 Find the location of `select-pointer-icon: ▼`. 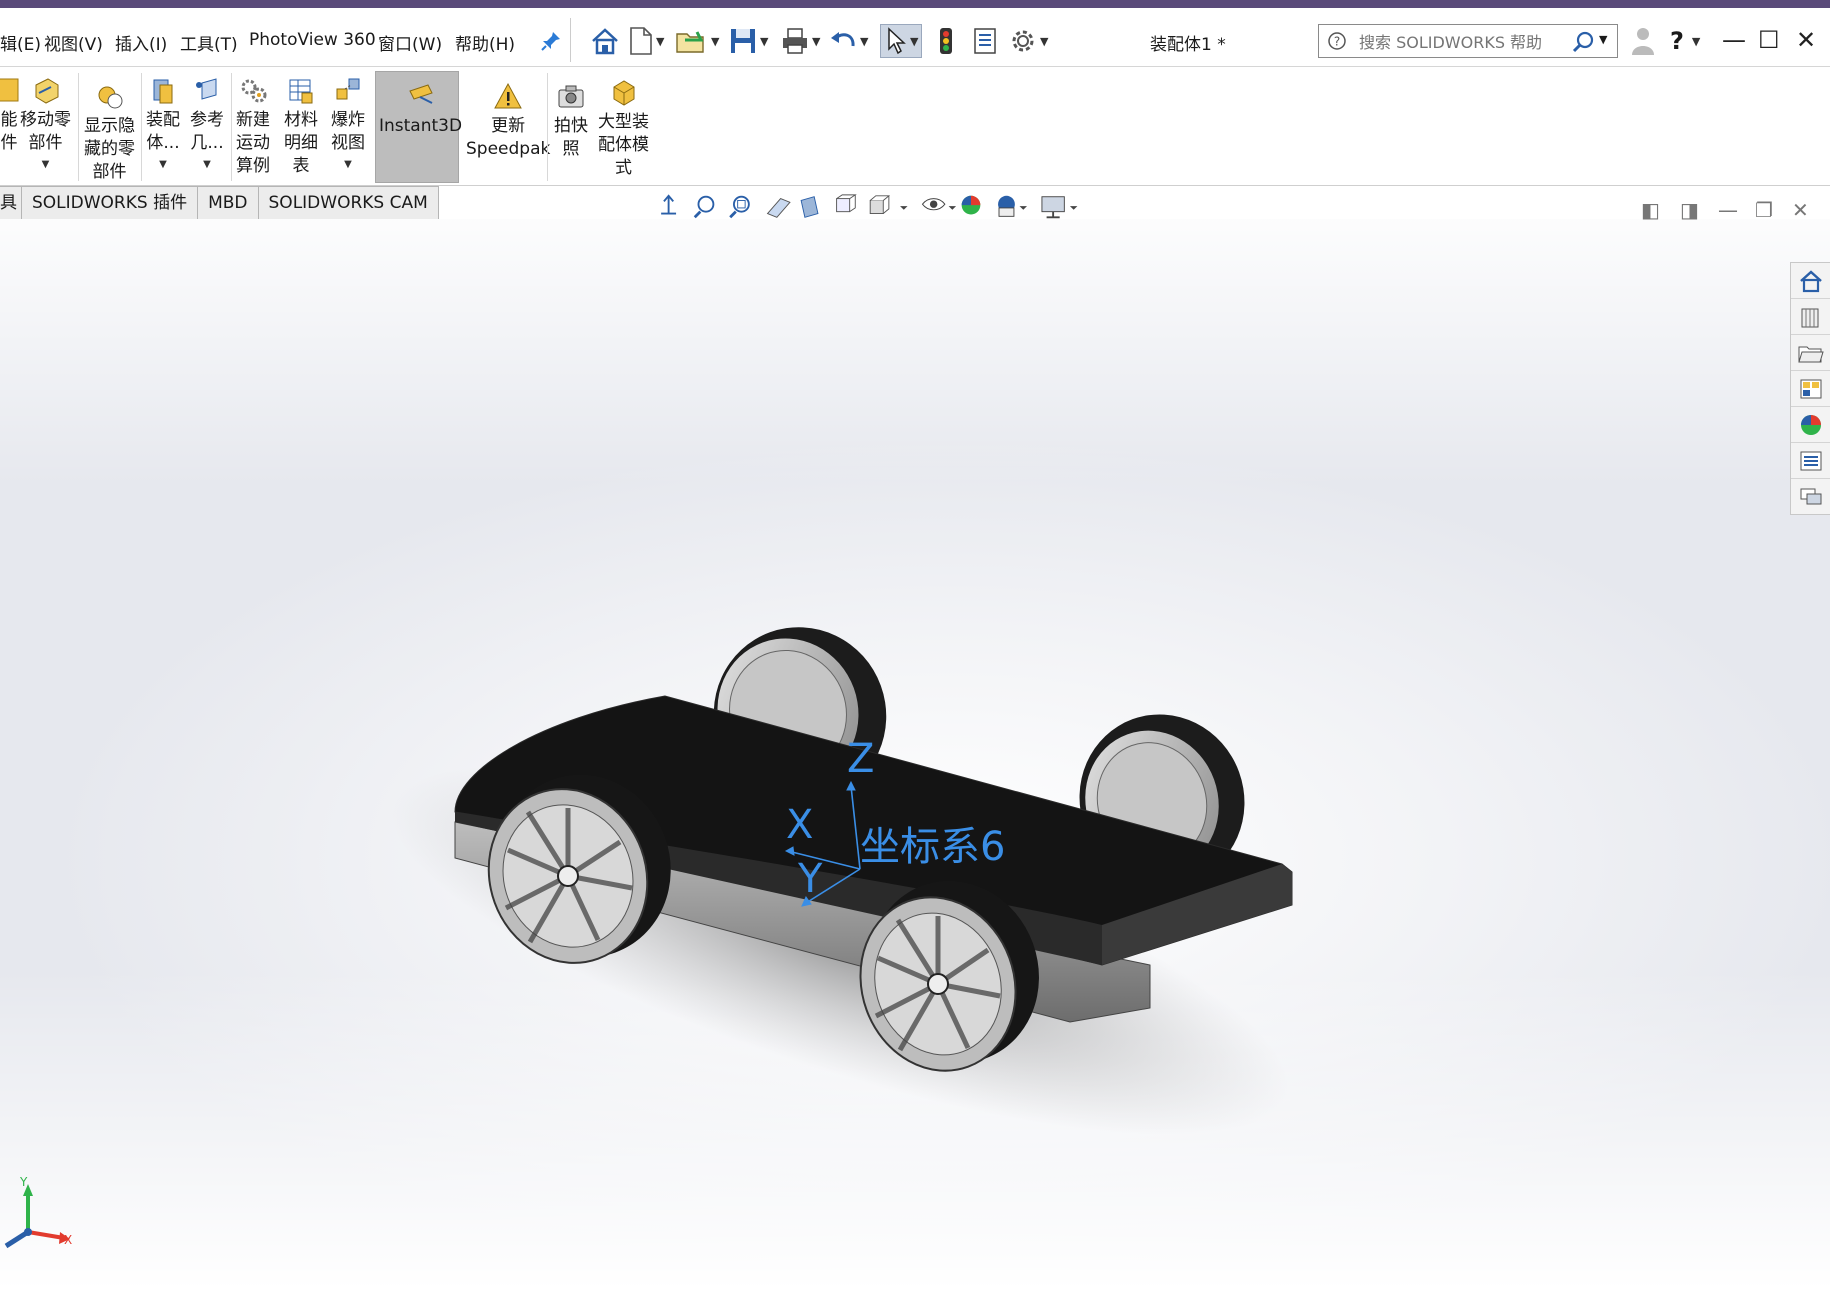

select-pointer-icon: ▼ is located at coordinates (901, 41).